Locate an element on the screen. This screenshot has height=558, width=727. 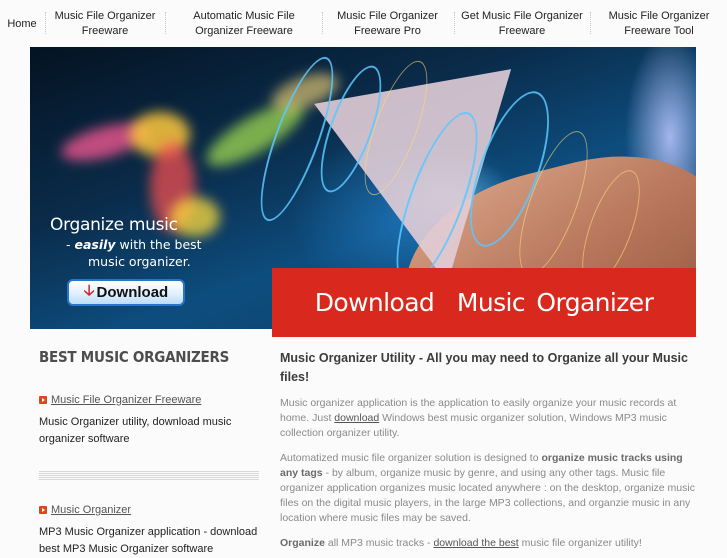
download-the-best-link: download the best is located at coordinates (475, 543).